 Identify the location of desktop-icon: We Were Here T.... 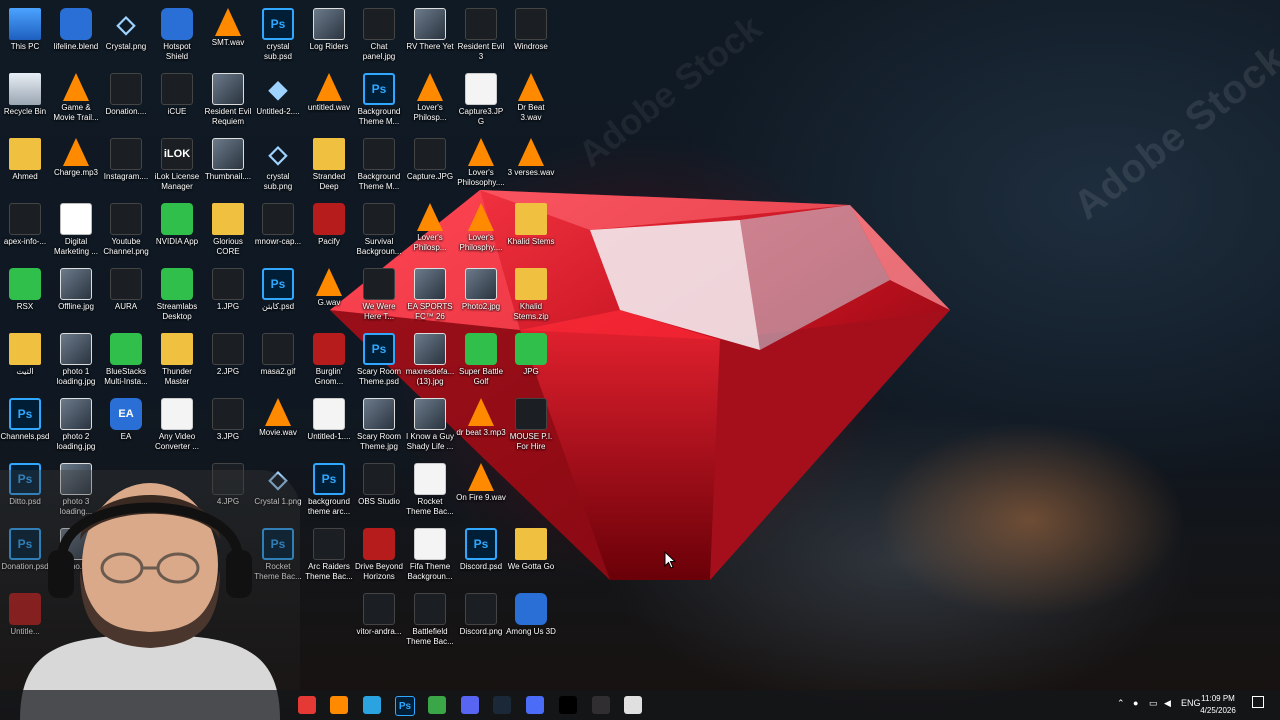
(379, 299).